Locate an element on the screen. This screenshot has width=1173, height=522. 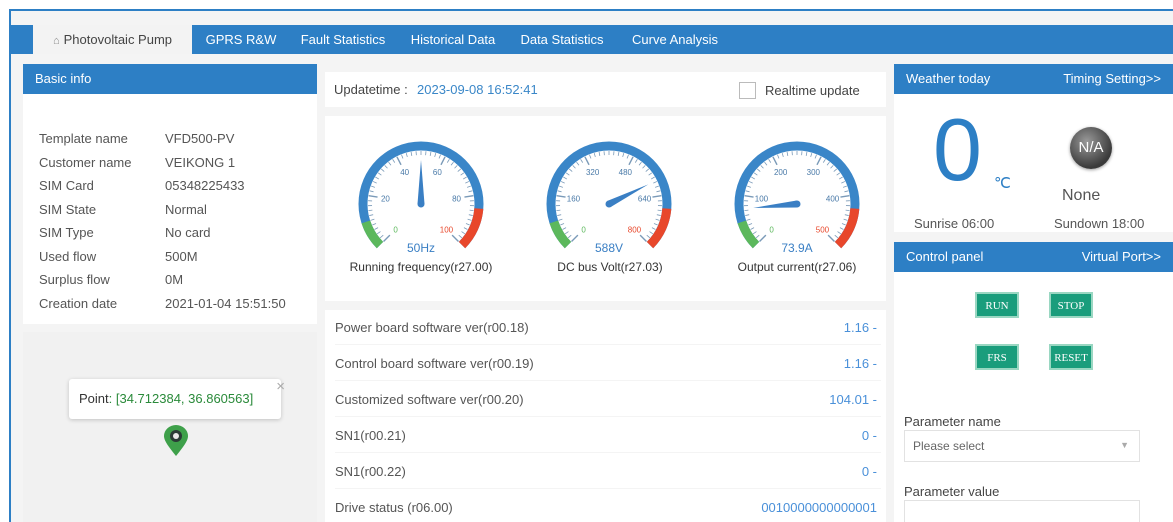
gauge-caption: DC bus Volt(r27.03) is located at coordinates (610, 267).